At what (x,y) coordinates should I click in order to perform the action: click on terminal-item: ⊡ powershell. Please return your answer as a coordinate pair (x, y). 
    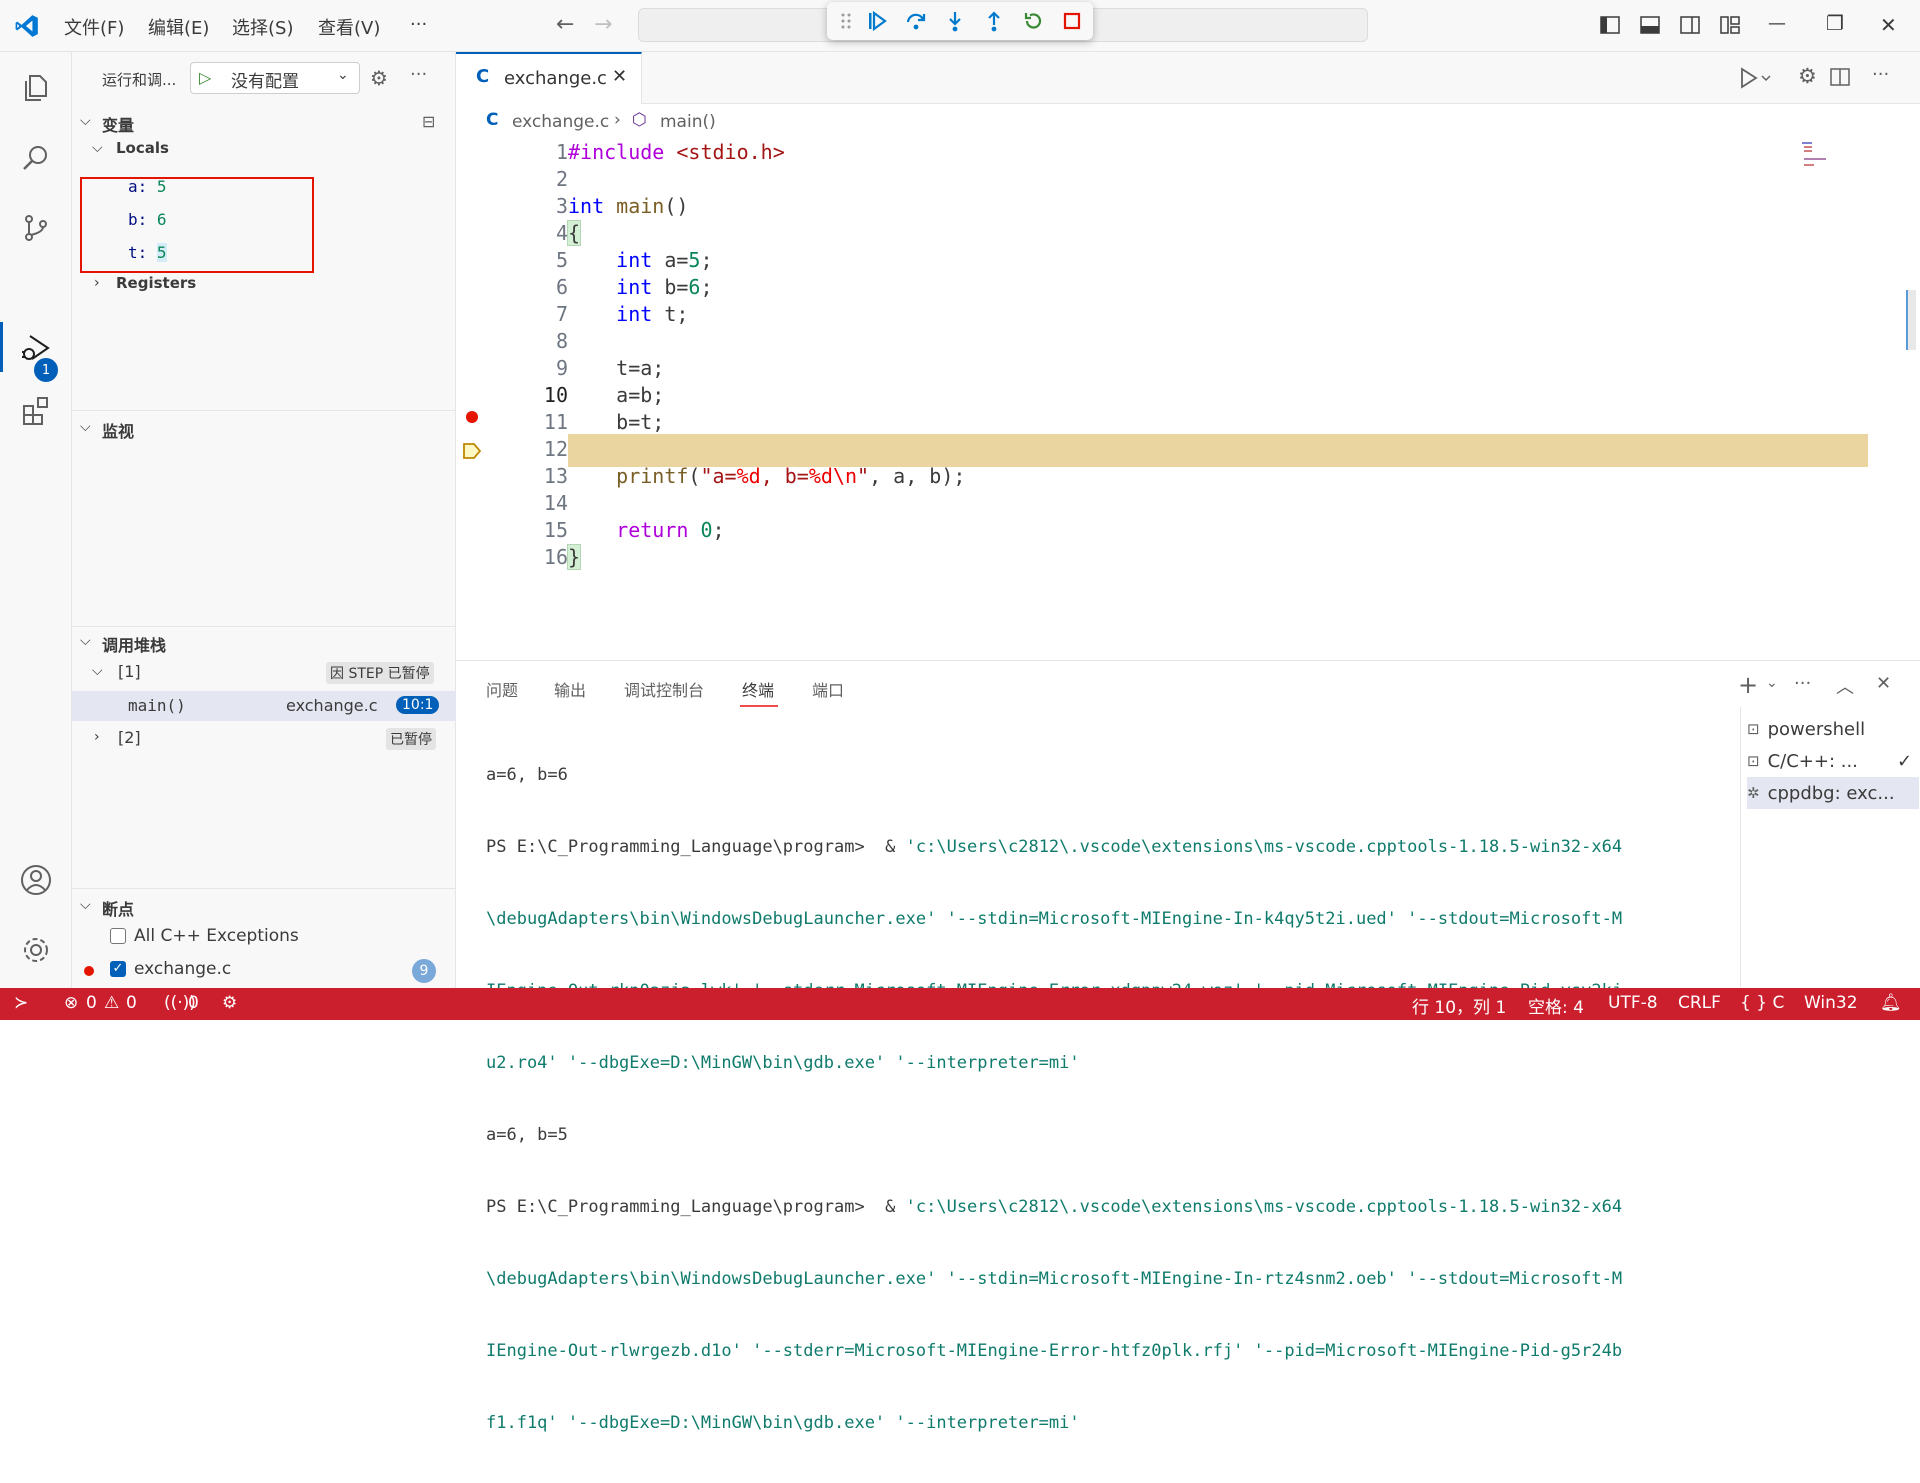
    Looking at the image, I should click on (1833, 729).